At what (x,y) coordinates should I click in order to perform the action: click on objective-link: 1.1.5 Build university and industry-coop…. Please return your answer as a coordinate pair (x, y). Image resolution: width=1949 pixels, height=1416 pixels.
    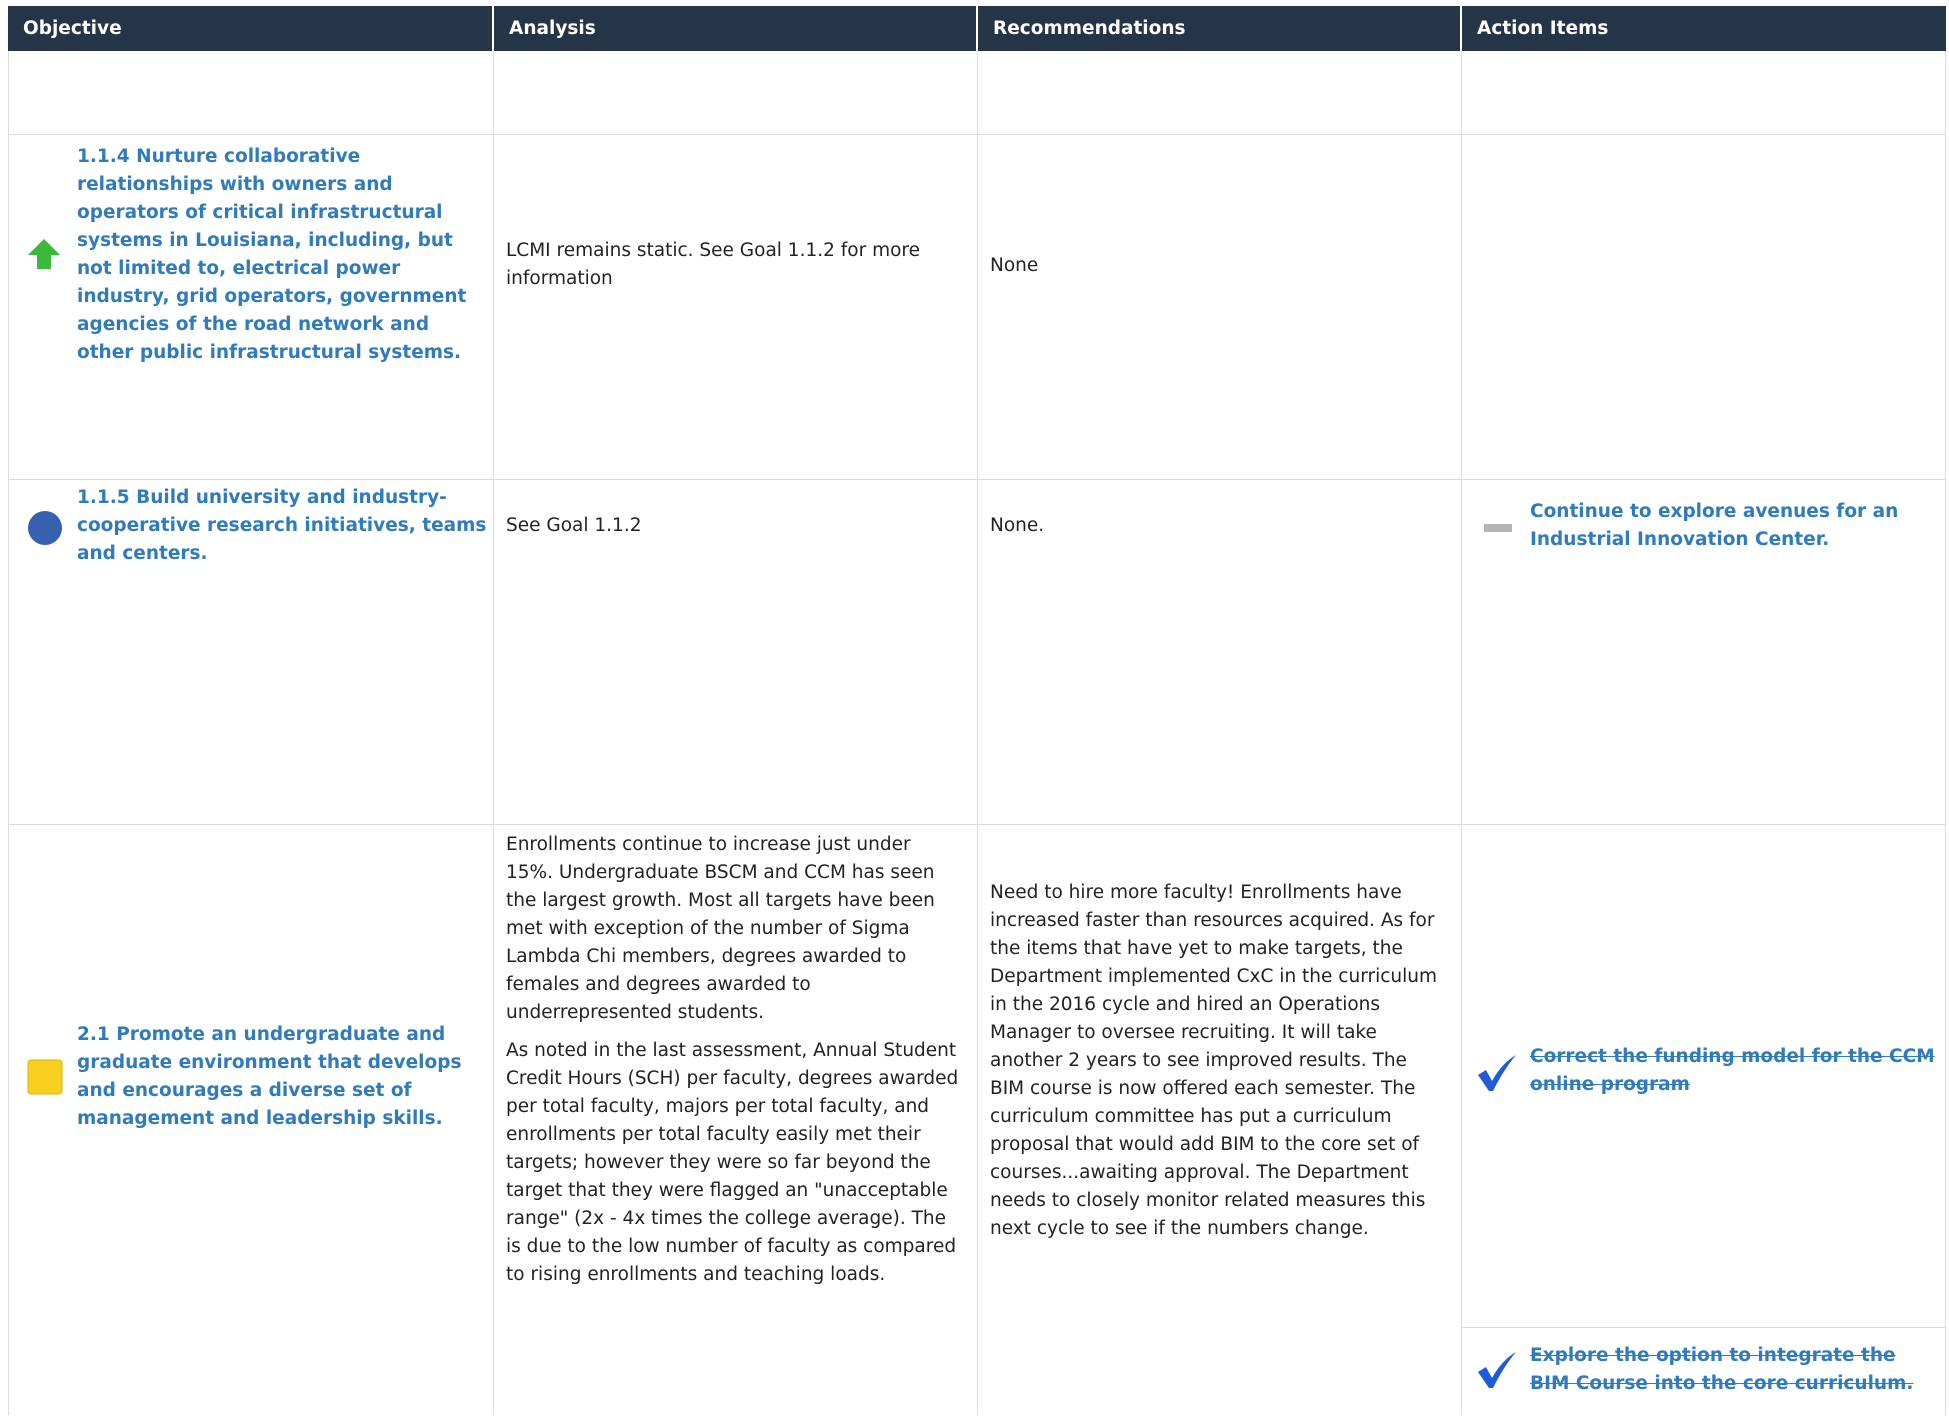
    Looking at the image, I should click on (282, 526).